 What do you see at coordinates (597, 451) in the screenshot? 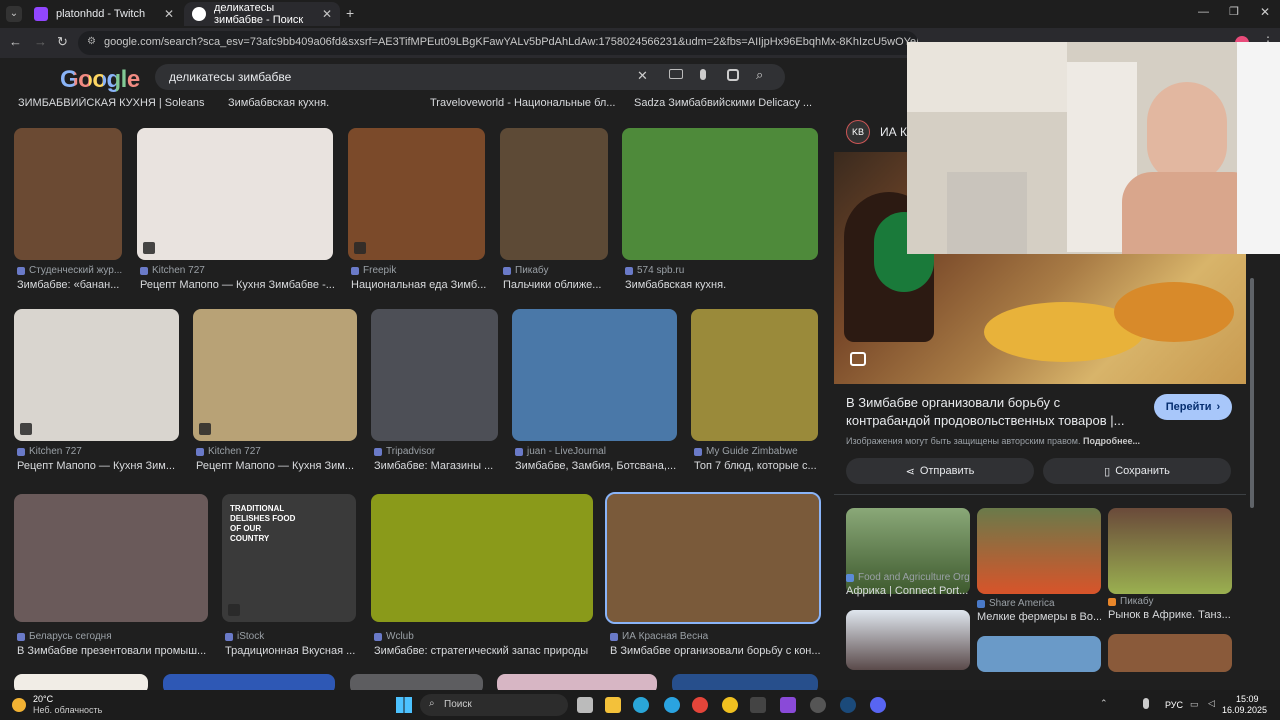
I see `result-source: juan - LiveJournal` at bounding box center [597, 451].